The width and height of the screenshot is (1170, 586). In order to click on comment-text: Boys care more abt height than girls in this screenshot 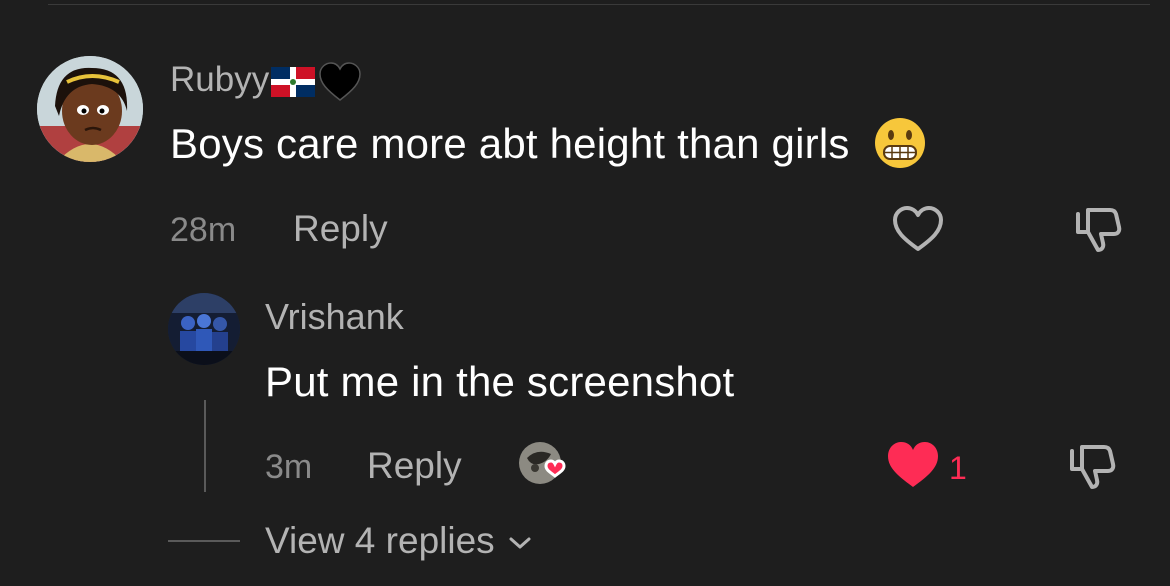, I will do `click(548, 143)`.